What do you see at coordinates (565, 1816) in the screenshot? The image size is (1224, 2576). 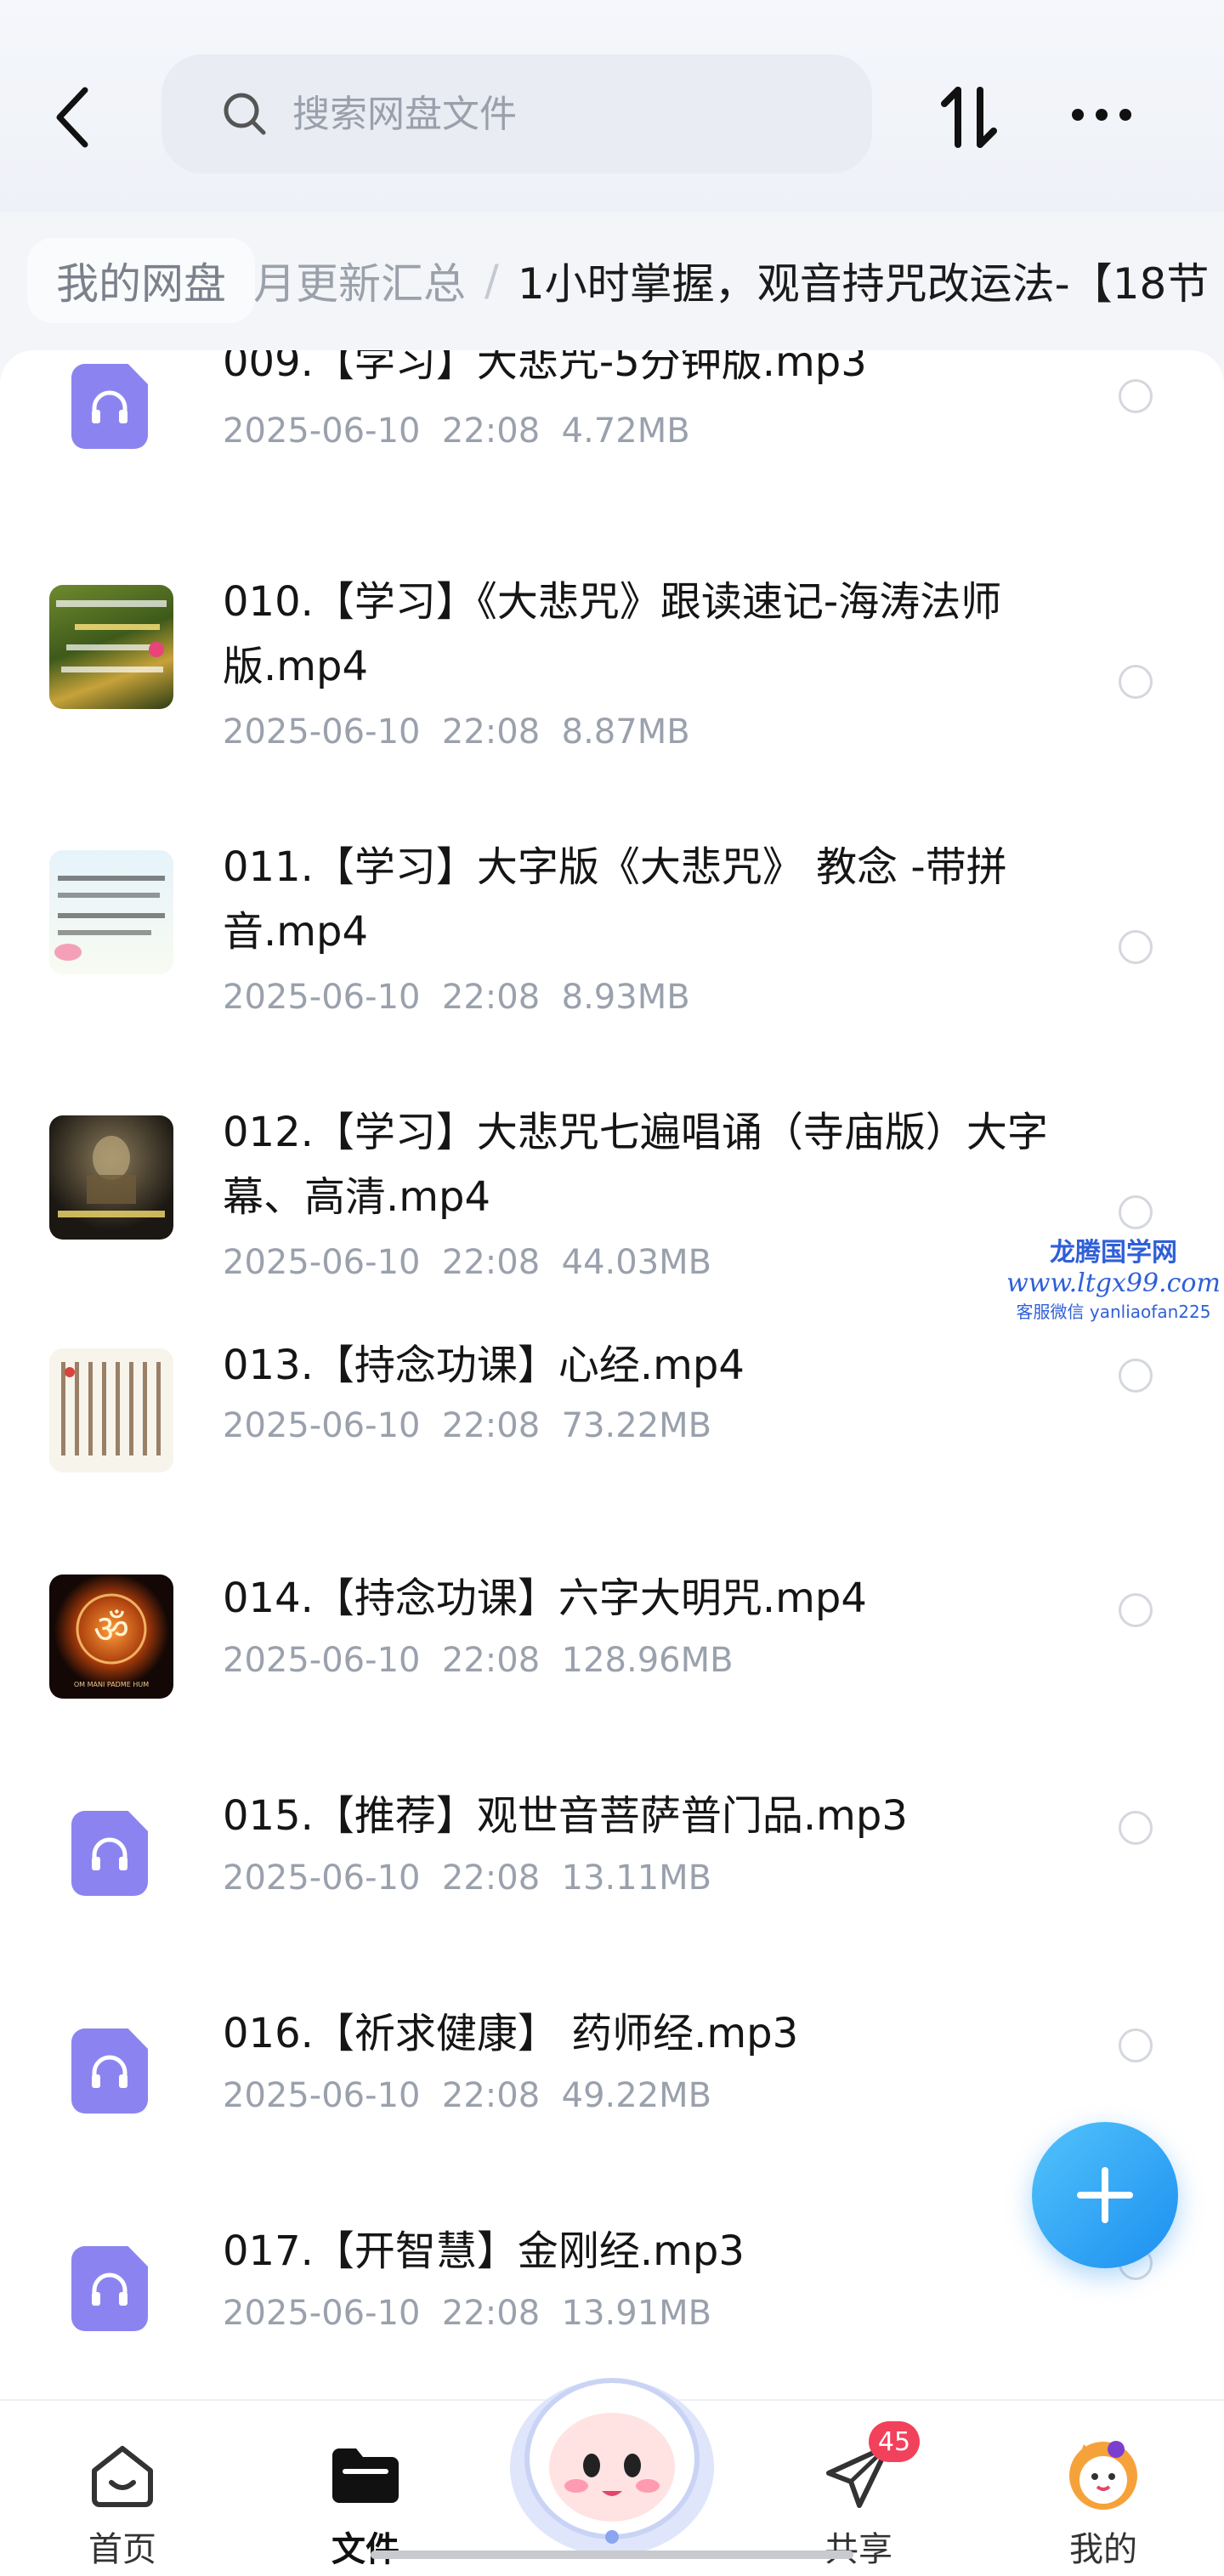 I see `file-name: 015.【推荐】观世音菩萨普门品.mp3` at bounding box center [565, 1816].